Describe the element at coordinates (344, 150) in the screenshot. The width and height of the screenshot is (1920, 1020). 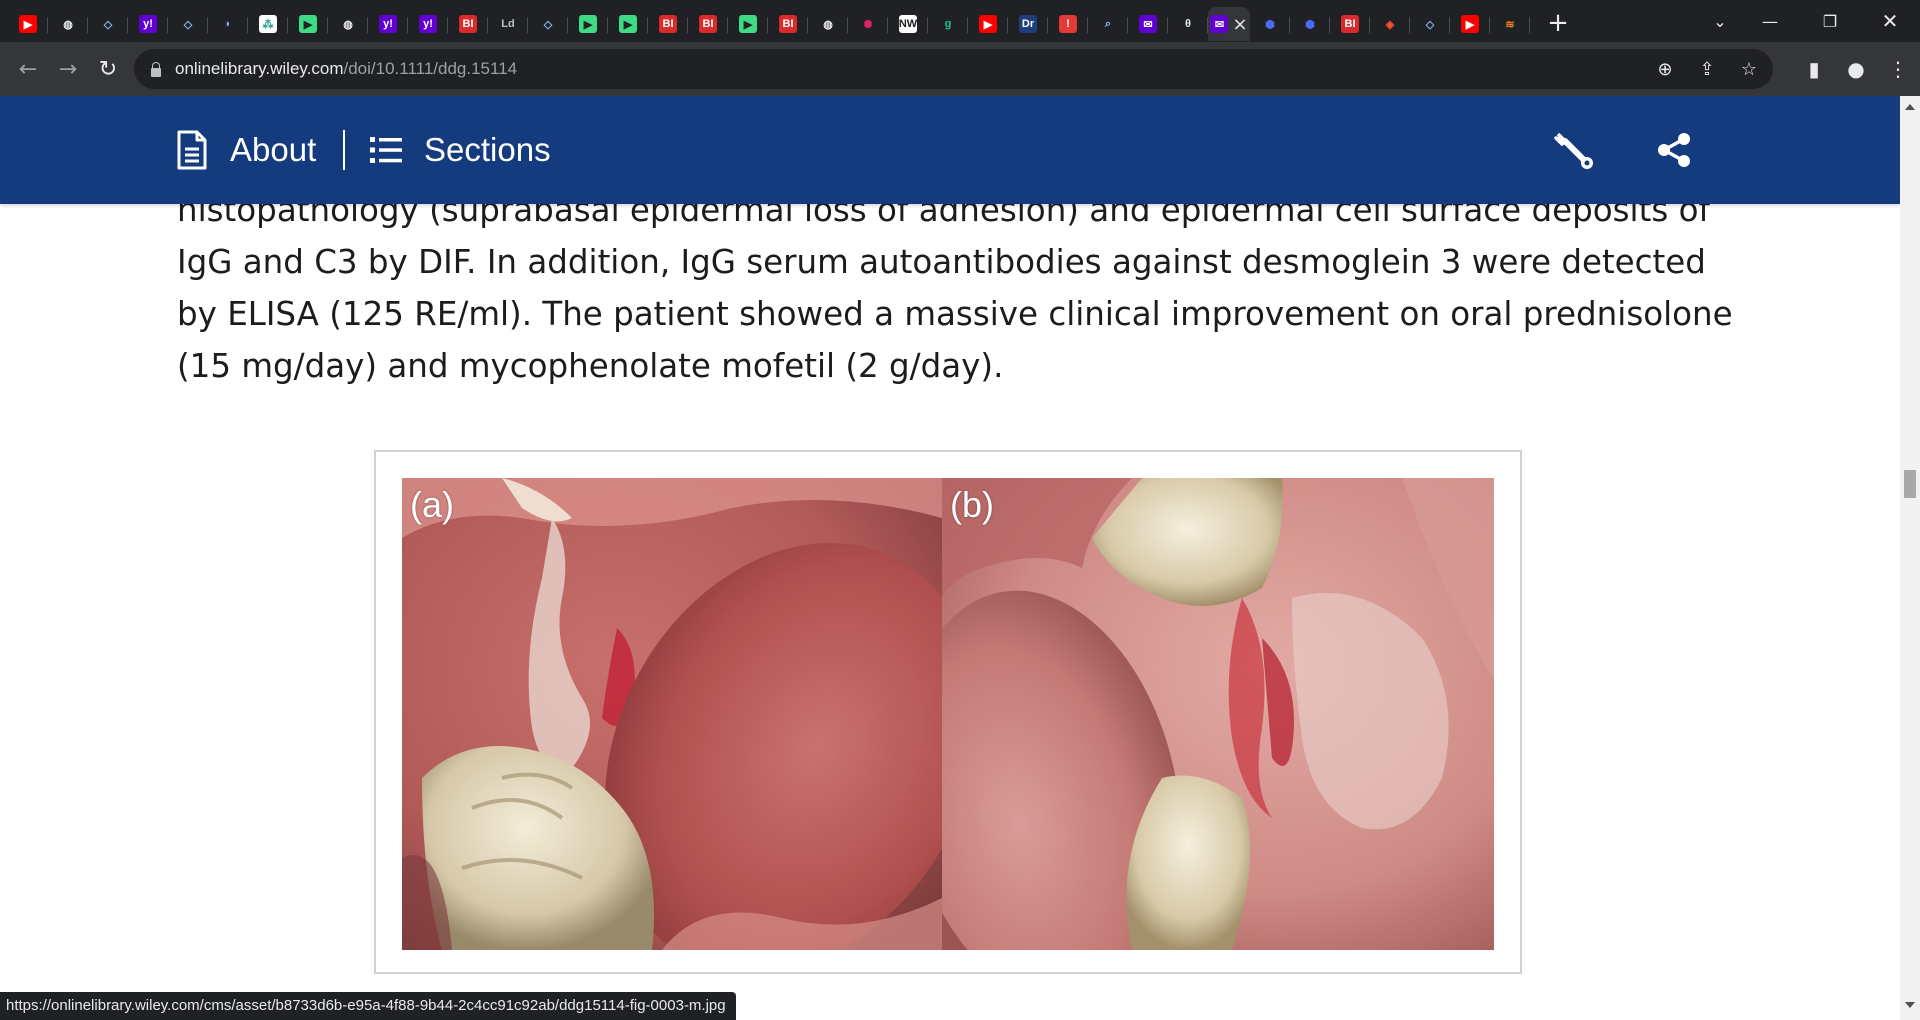
I see `nav-divider` at that location.